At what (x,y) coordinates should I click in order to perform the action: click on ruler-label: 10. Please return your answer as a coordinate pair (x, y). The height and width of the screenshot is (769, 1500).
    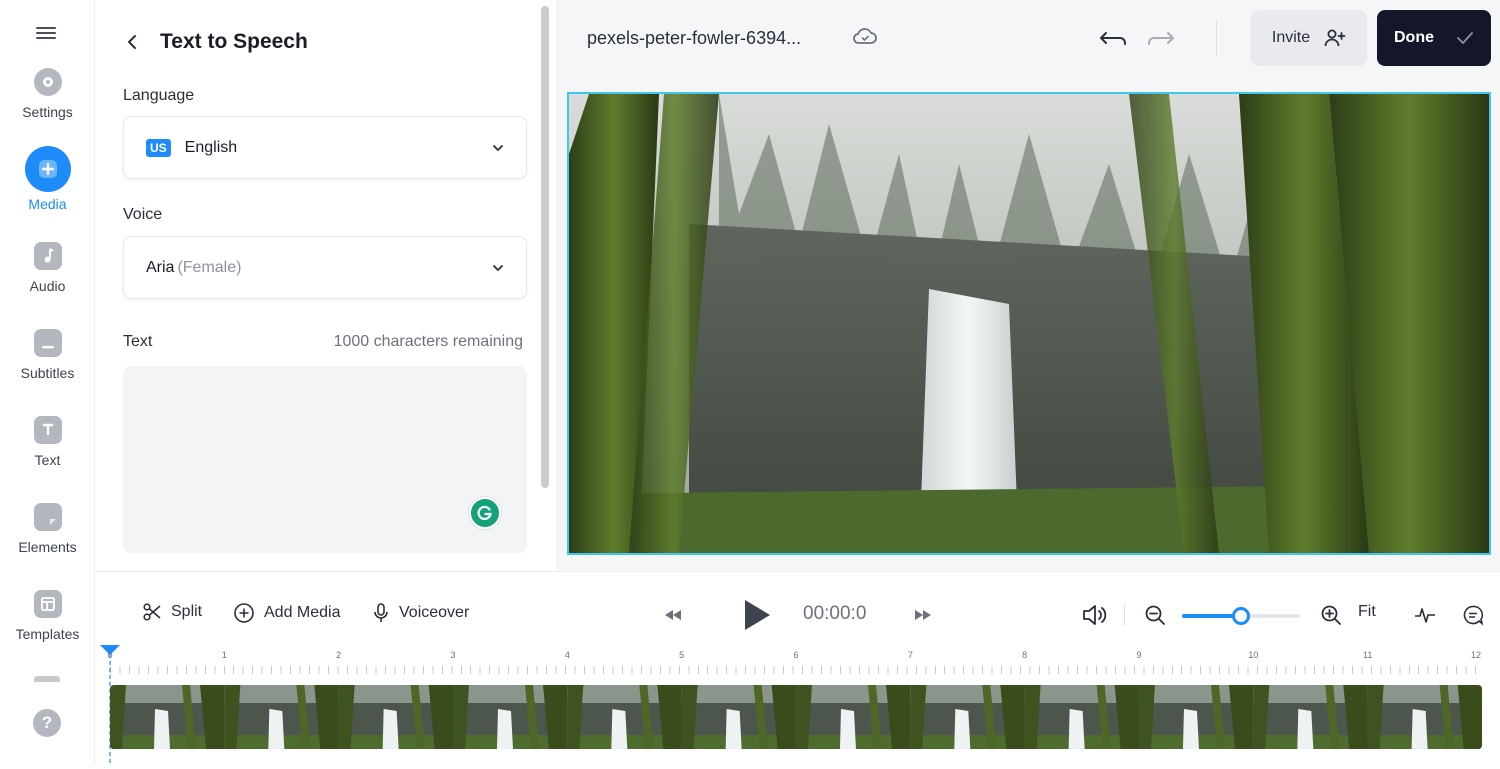
    Looking at the image, I should click on (1253, 655).